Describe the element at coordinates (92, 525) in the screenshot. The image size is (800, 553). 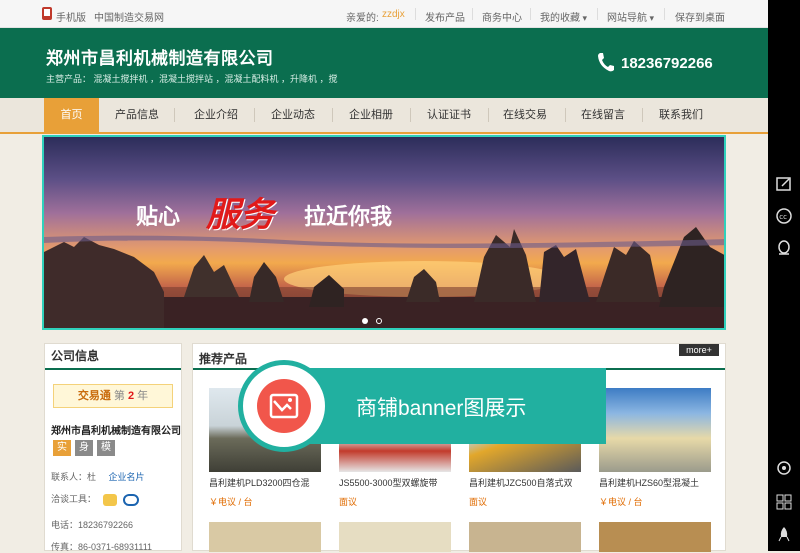
I see `sidebar-tel: 电话：18236792266` at that location.